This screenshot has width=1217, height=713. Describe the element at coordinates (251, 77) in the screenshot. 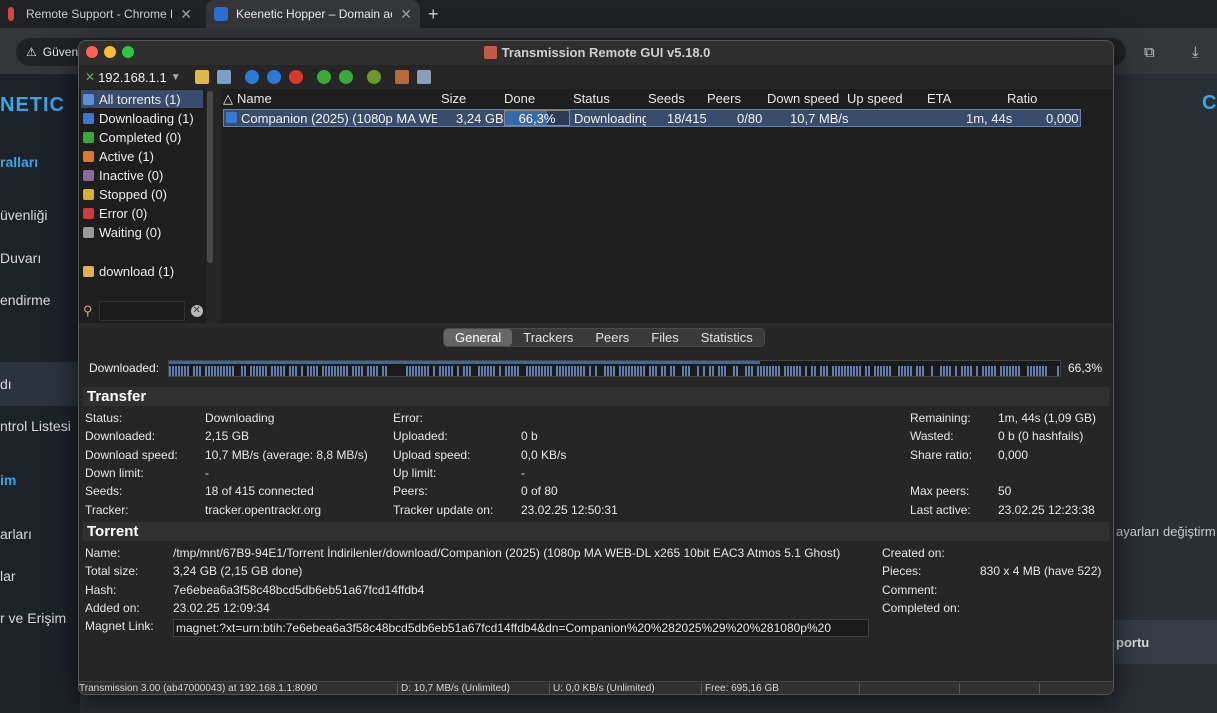

I see `start-icon` at that location.